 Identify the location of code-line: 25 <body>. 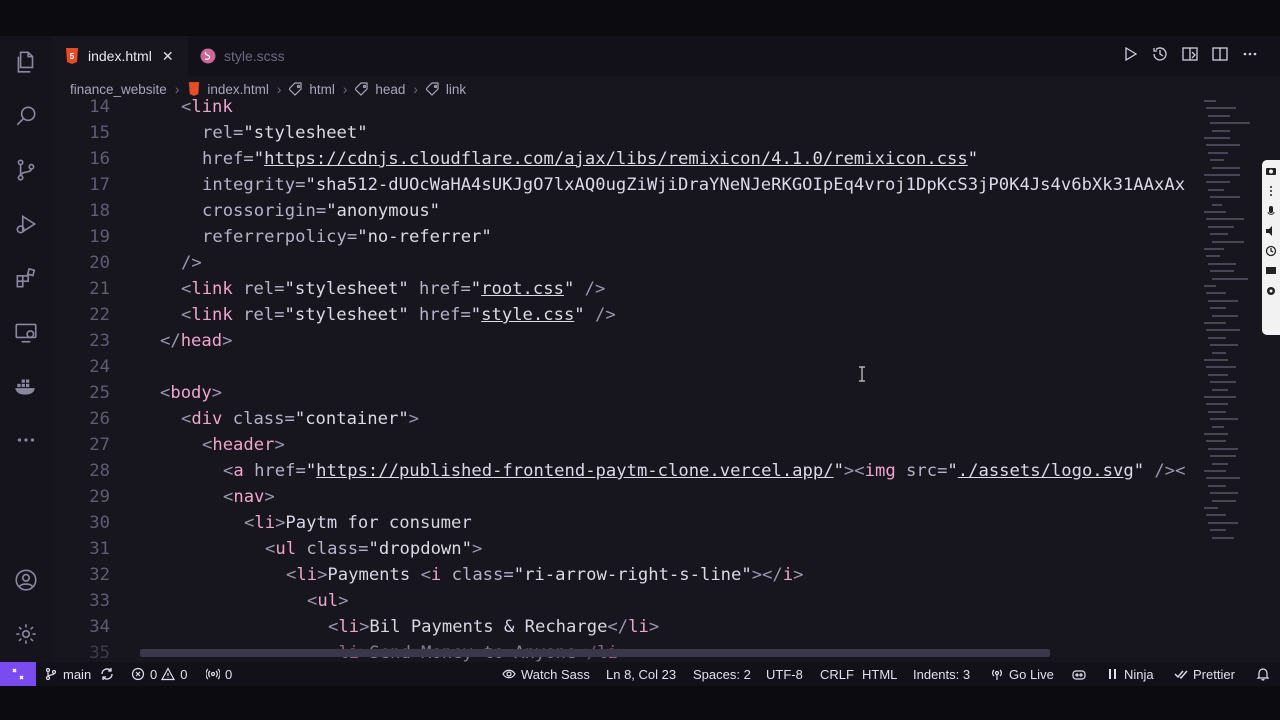
(624, 393).